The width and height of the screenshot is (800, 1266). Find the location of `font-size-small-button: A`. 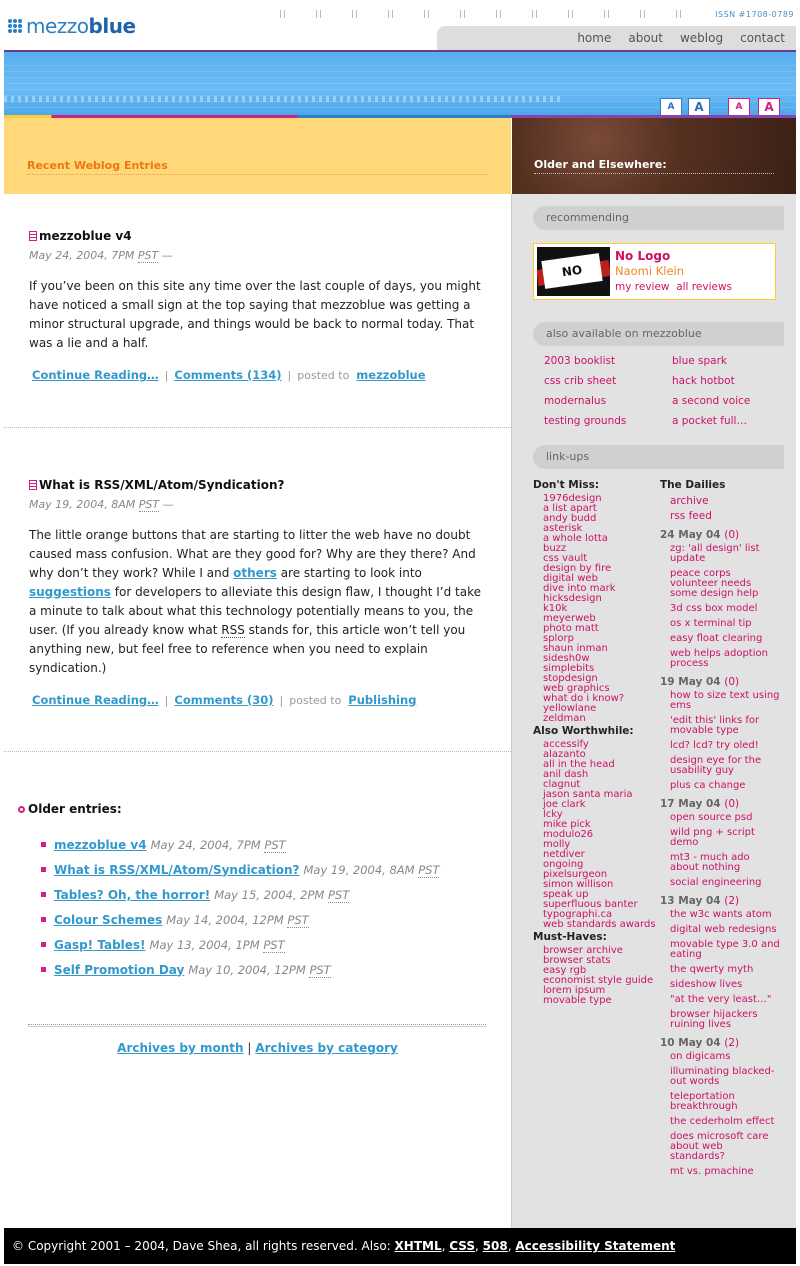

font-size-small-button: A is located at coordinates (671, 107).